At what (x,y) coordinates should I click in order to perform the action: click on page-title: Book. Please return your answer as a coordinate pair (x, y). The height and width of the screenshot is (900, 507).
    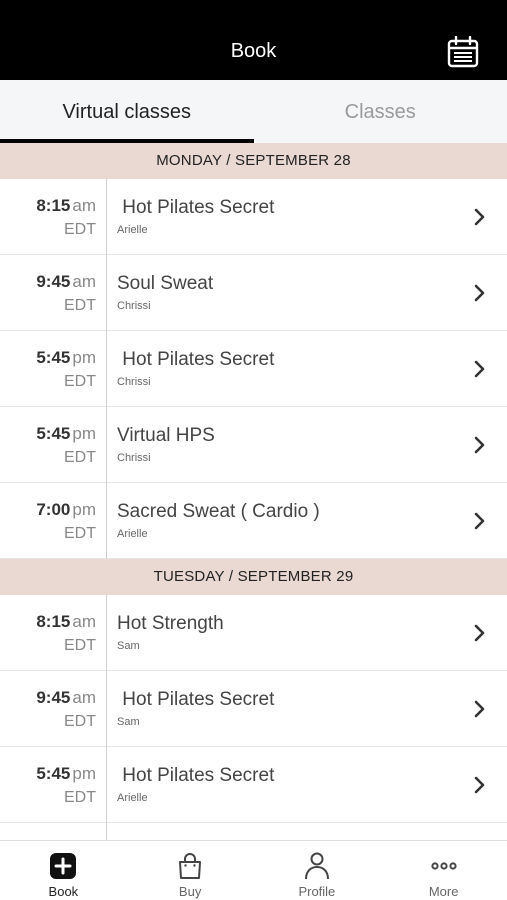
    Looking at the image, I should click on (253, 51).